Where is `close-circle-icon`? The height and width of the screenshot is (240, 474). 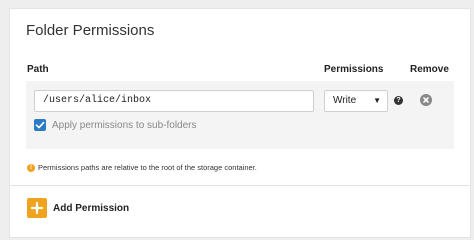
close-circle-icon is located at coordinates (426, 100).